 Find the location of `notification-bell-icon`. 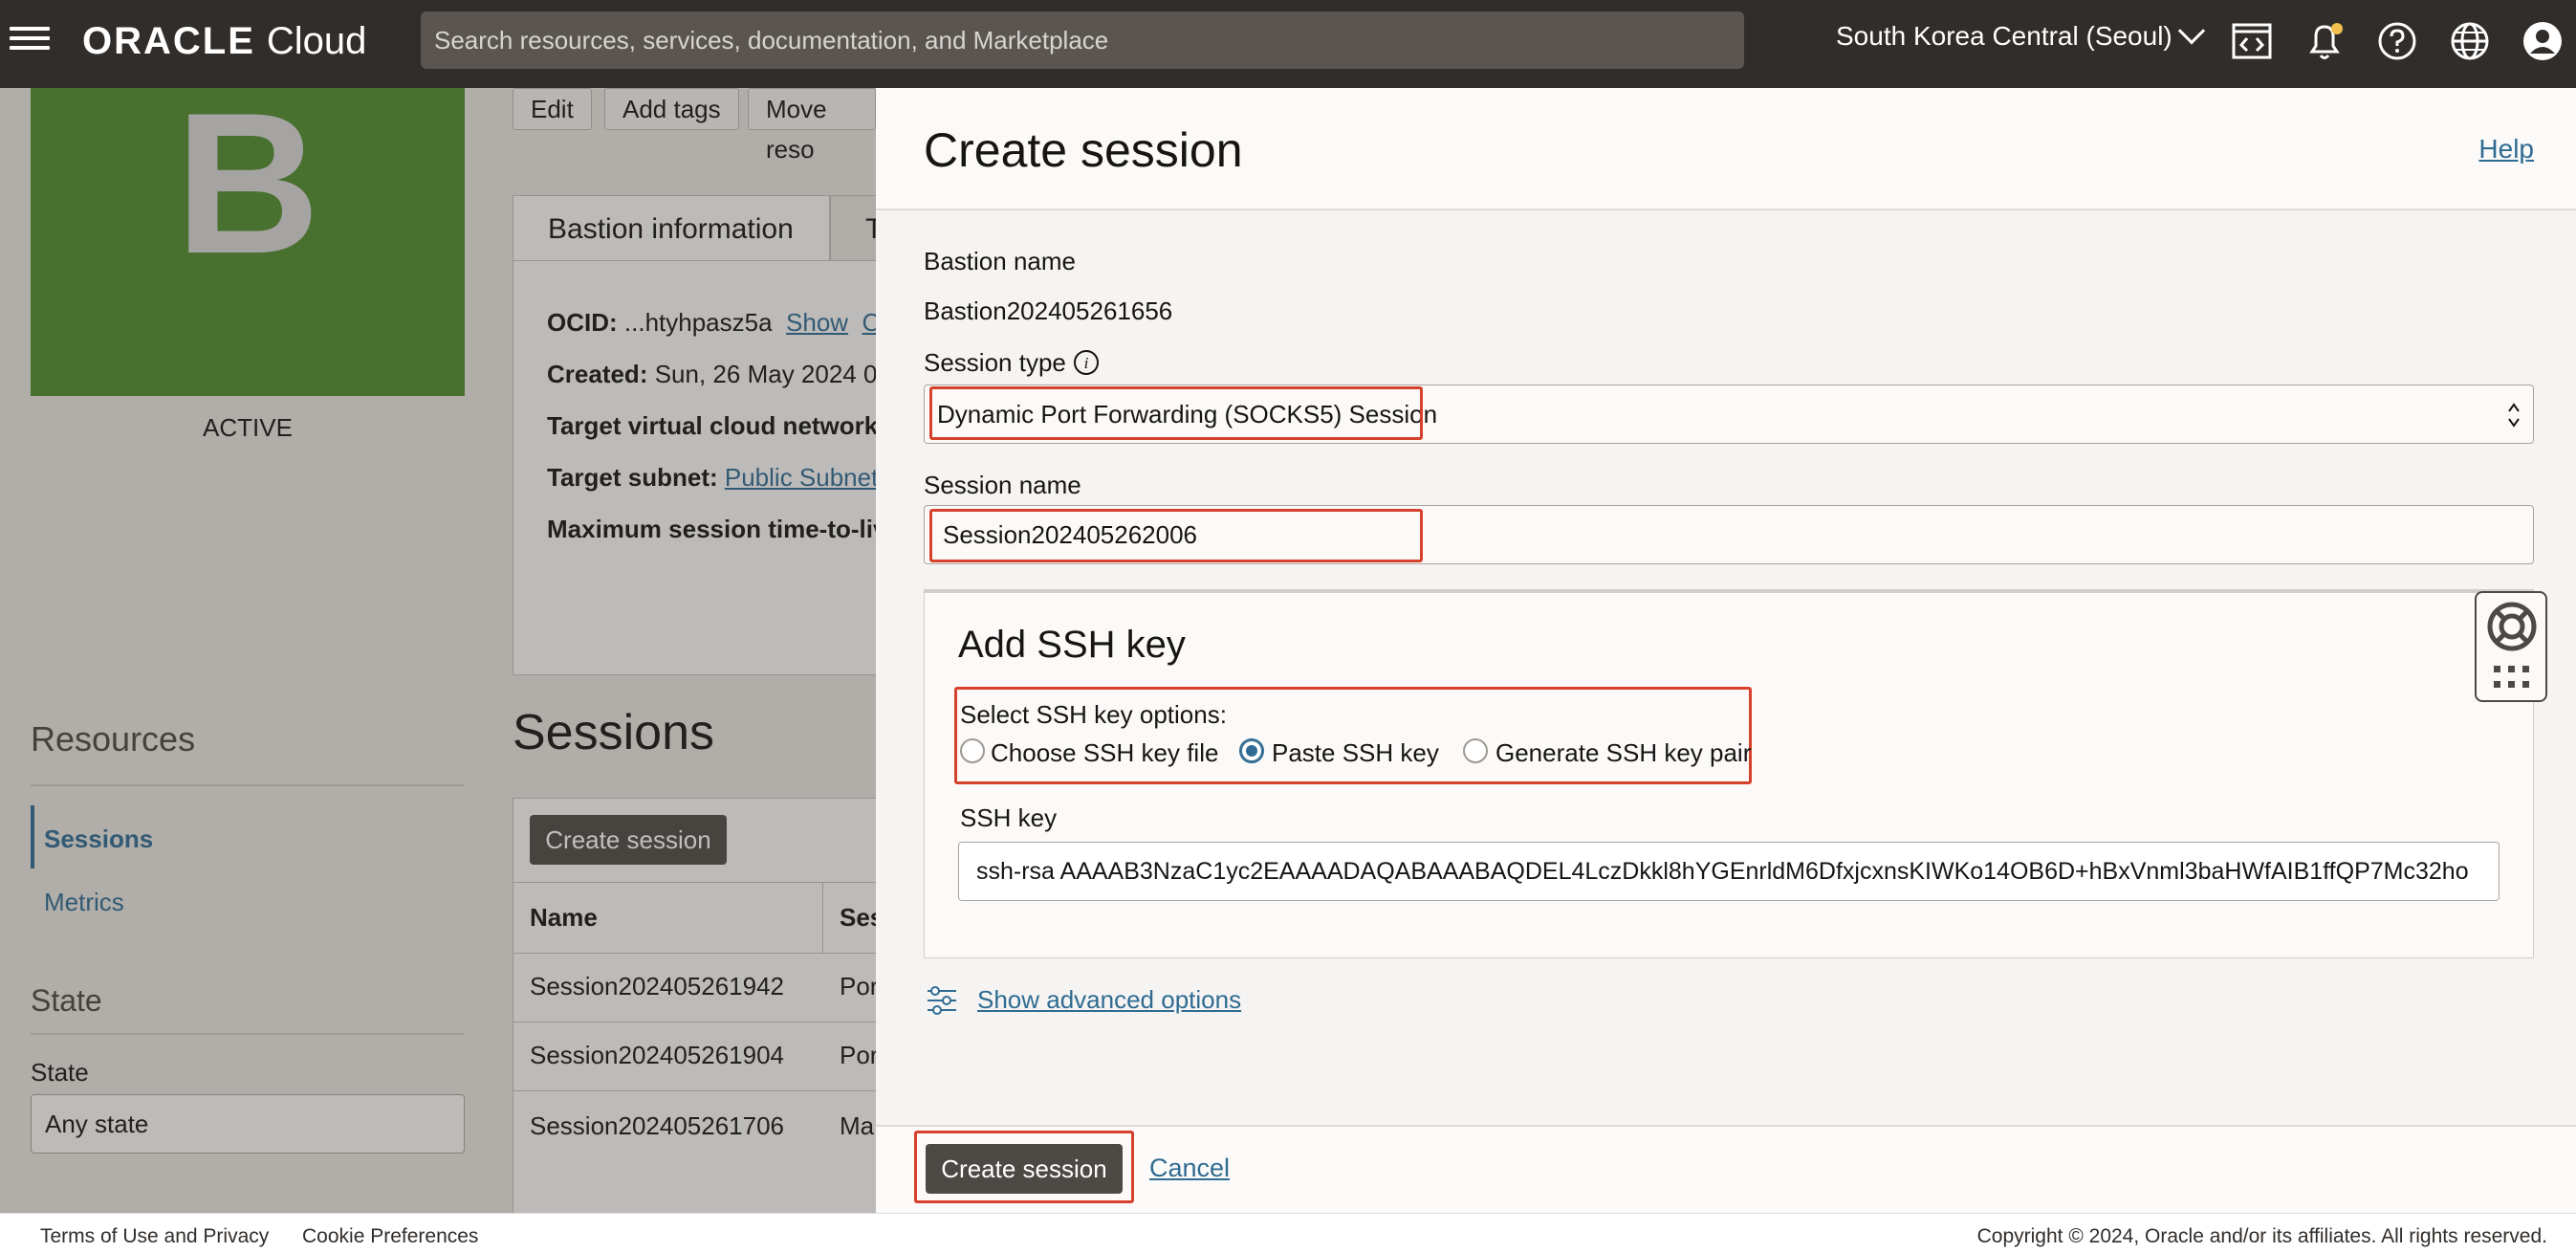

notification-bell-icon is located at coordinates (2325, 41).